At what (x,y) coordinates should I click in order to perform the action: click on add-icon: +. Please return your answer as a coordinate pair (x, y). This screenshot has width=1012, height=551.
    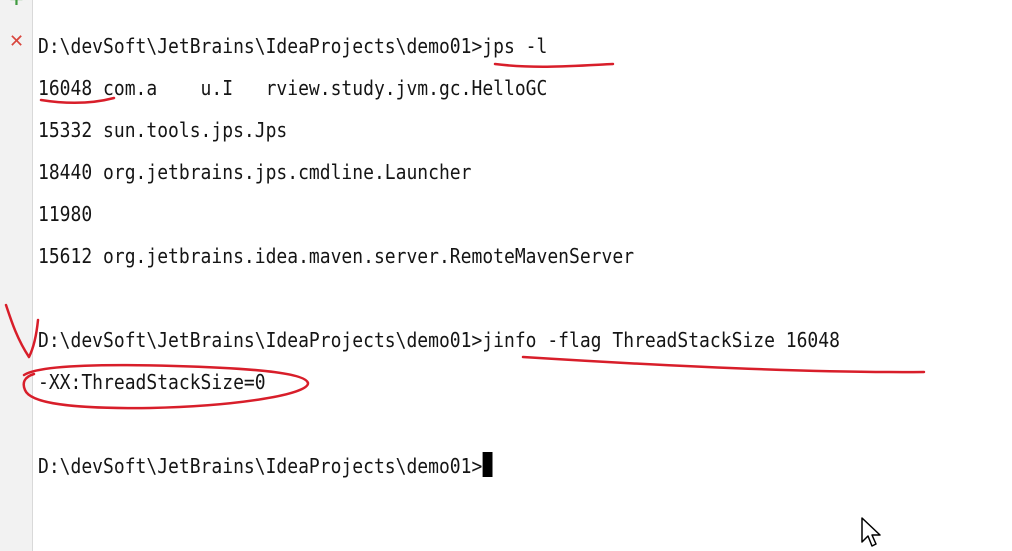
    Looking at the image, I should click on (16, 4).